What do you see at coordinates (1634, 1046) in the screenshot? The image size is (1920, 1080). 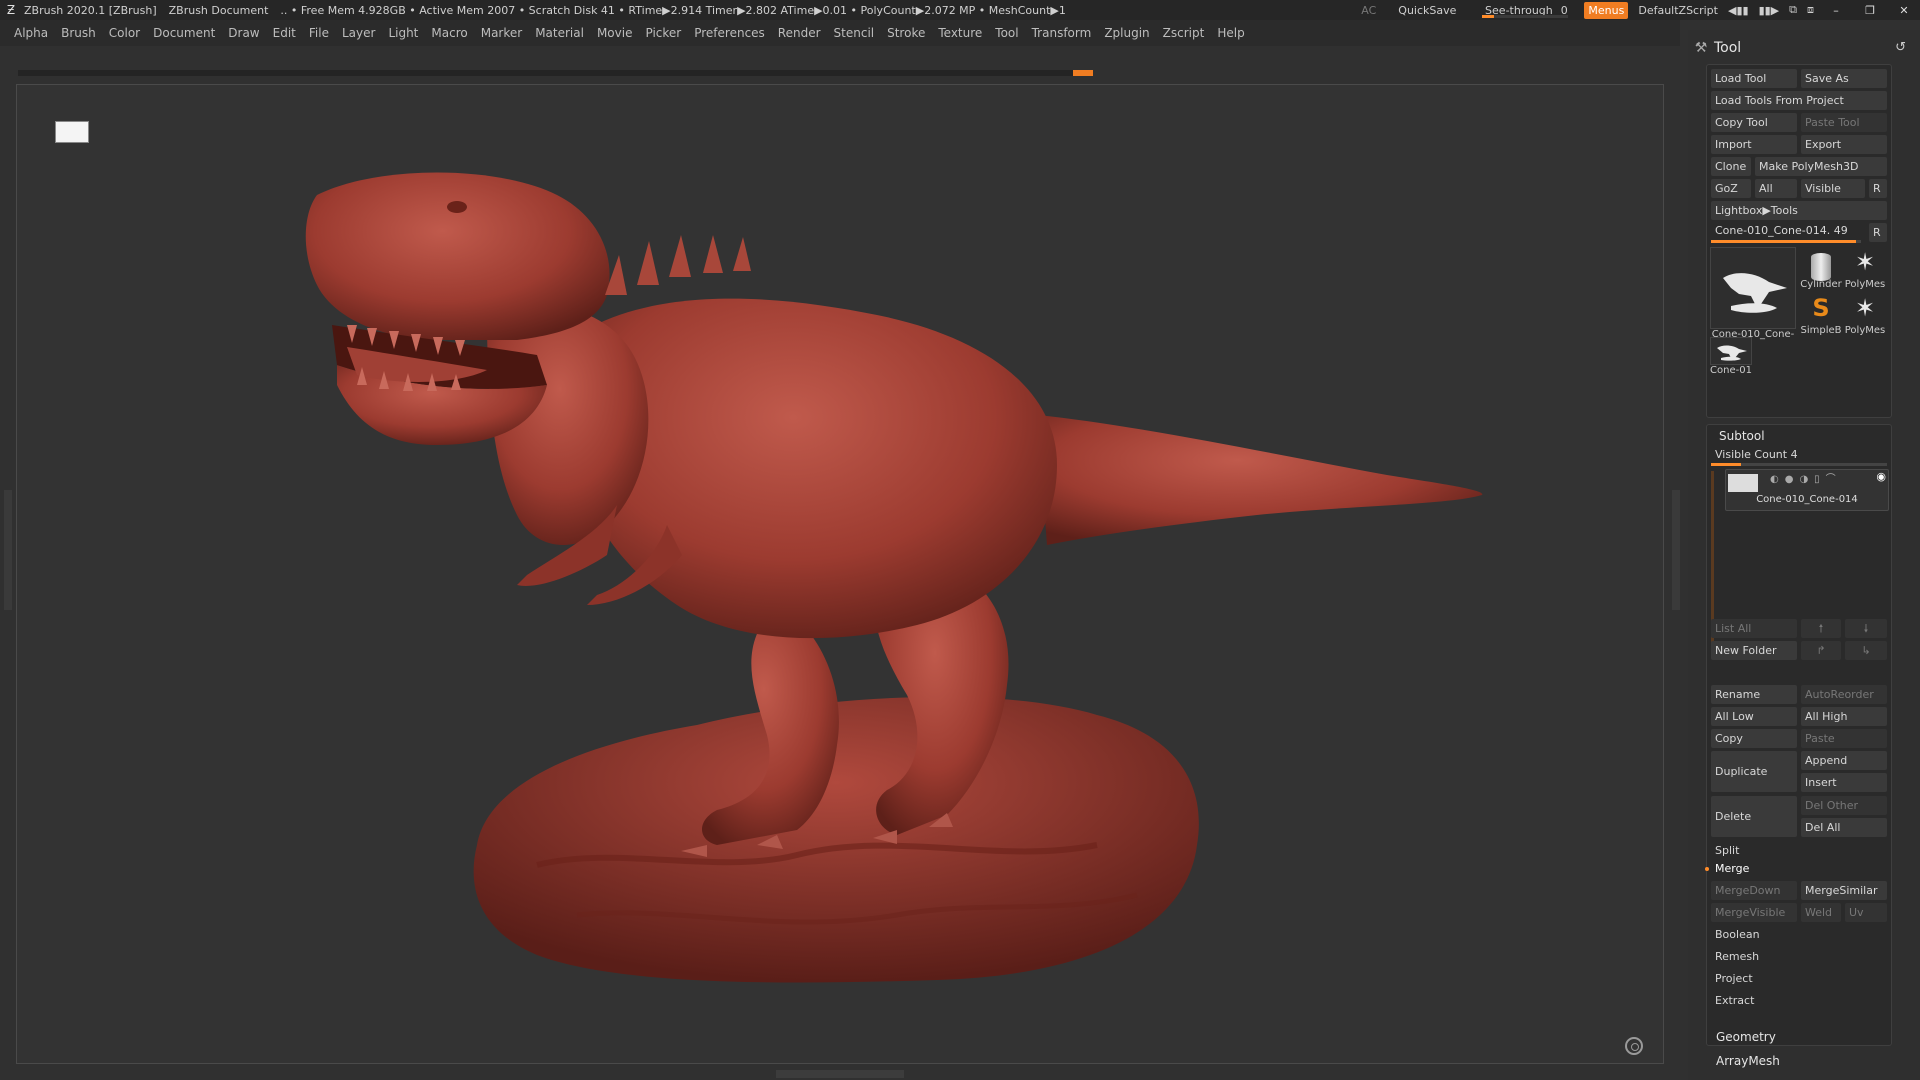 I see `rotation-gizmo-icon` at bounding box center [1634, 1046].